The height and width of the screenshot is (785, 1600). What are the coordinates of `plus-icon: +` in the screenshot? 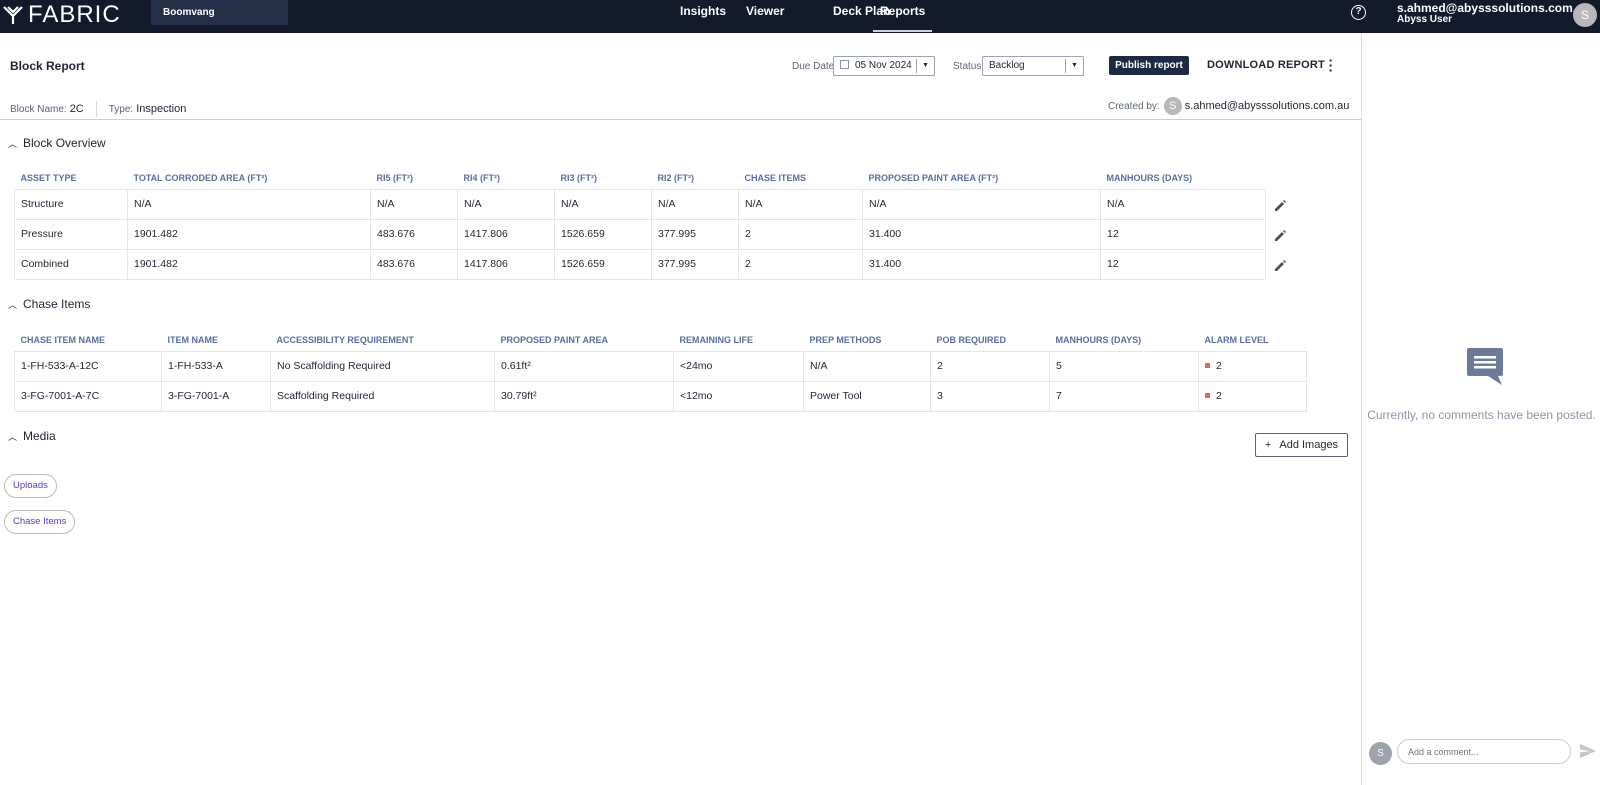 It's located at (1268, 445).